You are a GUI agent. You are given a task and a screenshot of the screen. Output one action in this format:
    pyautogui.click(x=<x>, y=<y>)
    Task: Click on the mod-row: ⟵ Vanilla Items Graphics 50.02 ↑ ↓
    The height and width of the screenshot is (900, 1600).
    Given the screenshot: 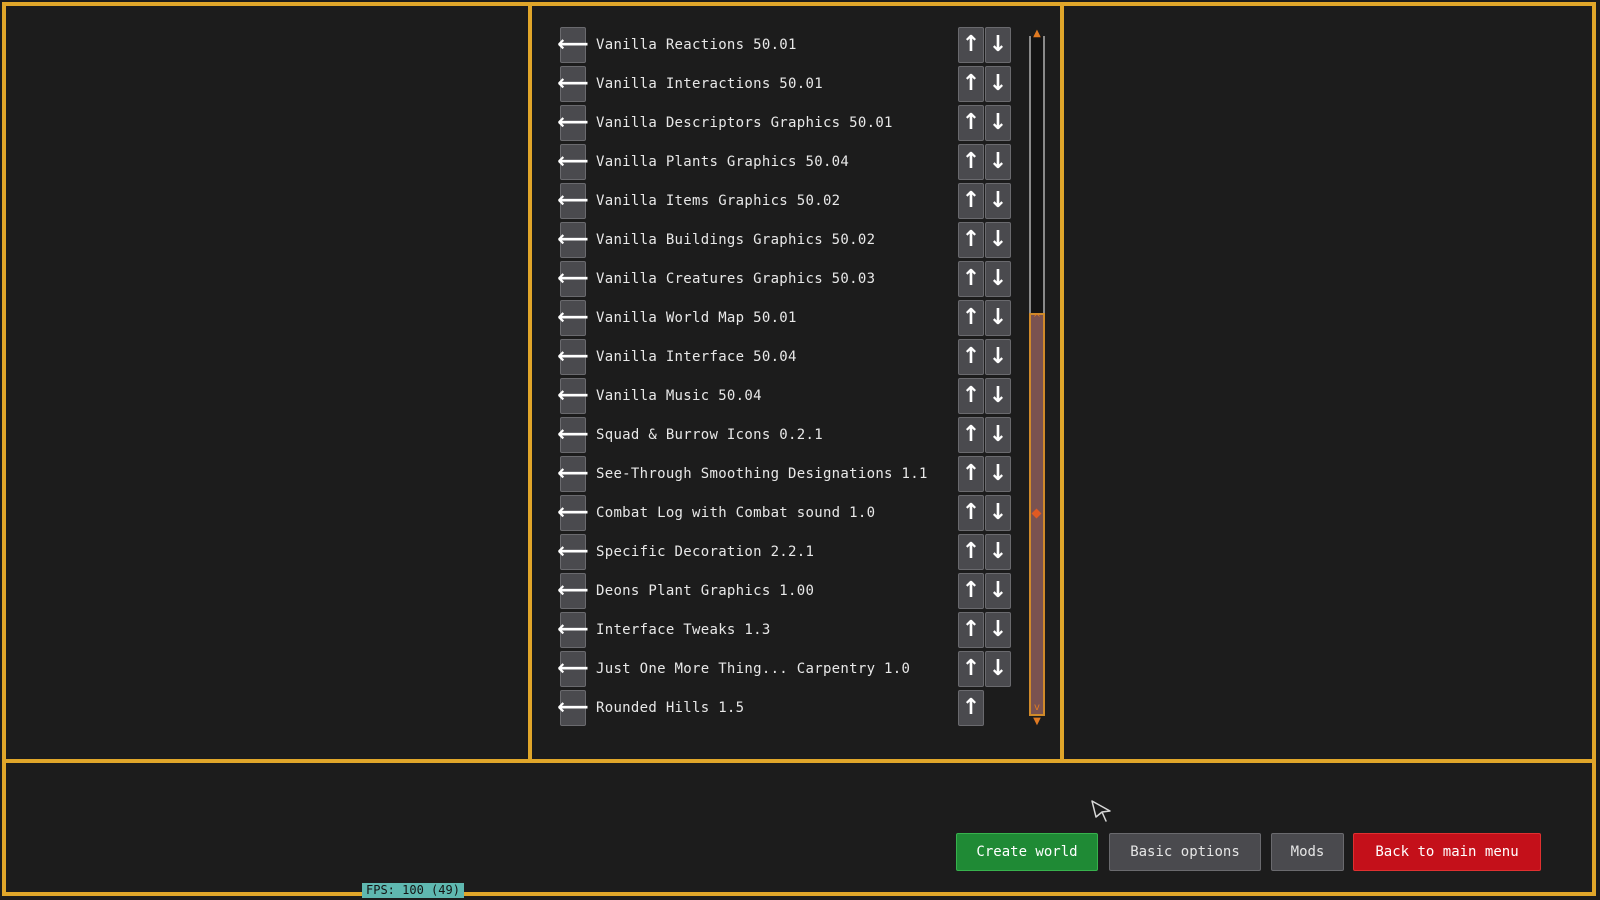 What is the action you would take?
    pyautogui.click(x=784, y=202)
    